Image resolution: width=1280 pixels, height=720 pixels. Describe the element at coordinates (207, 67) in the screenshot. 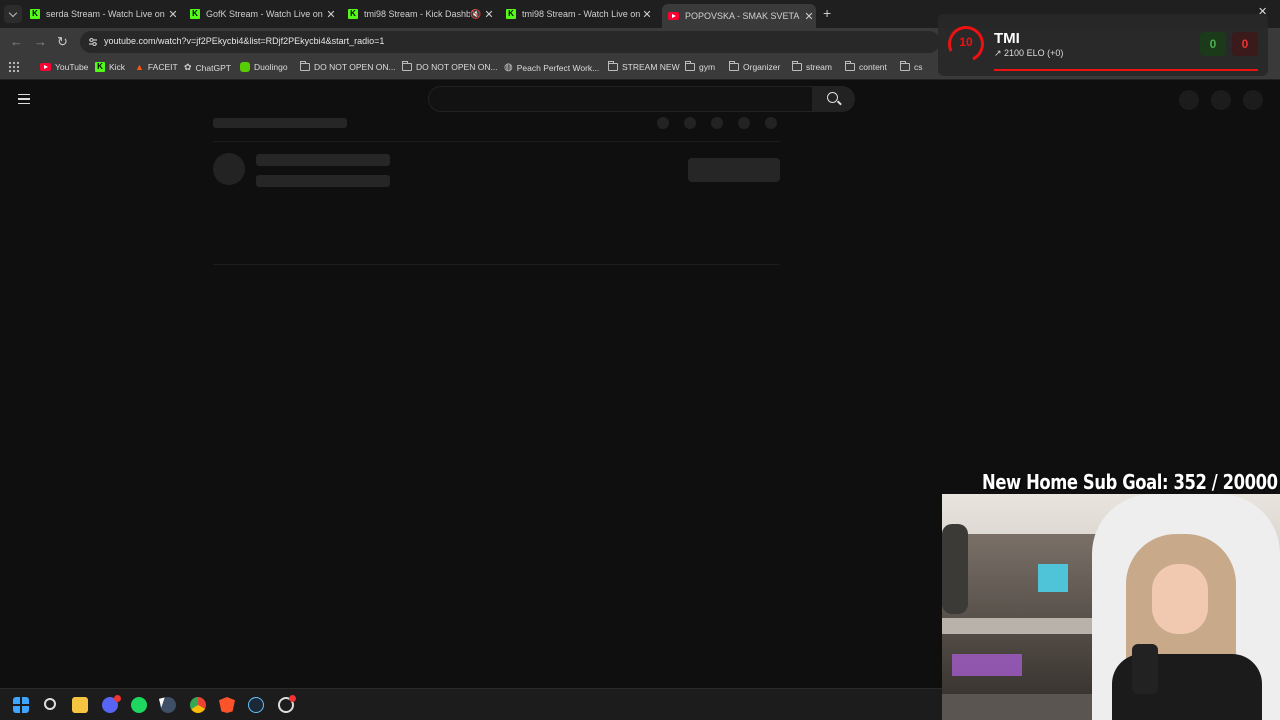

I see `bookmark-chatgpt: ✿ ChatGPT` at that location.